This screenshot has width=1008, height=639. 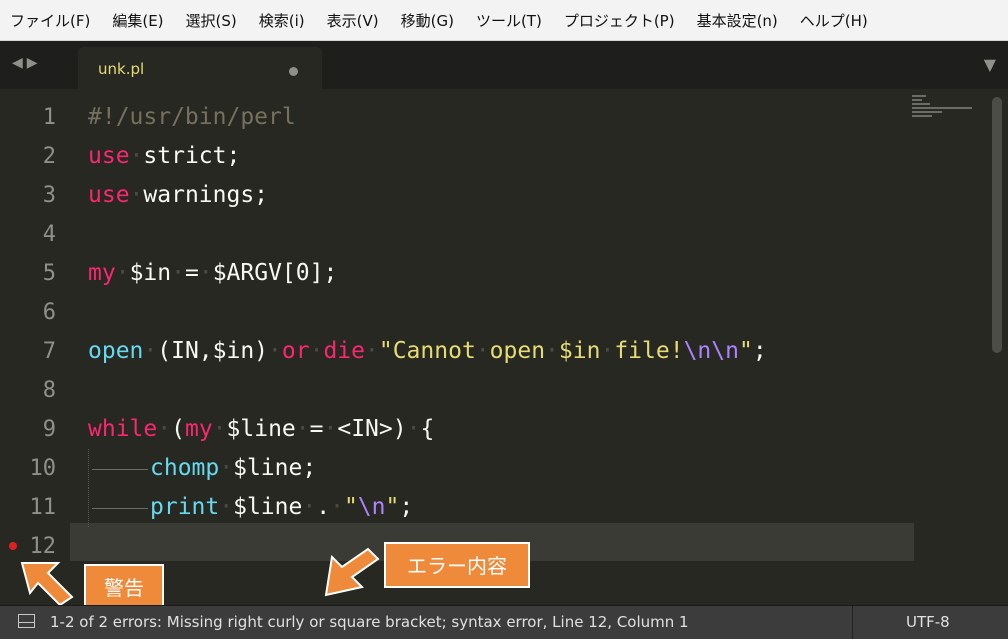 What do you see at coordinates (185, 507) in the screenshot?
I see `code-token: print` at bounding box center [185, 507].